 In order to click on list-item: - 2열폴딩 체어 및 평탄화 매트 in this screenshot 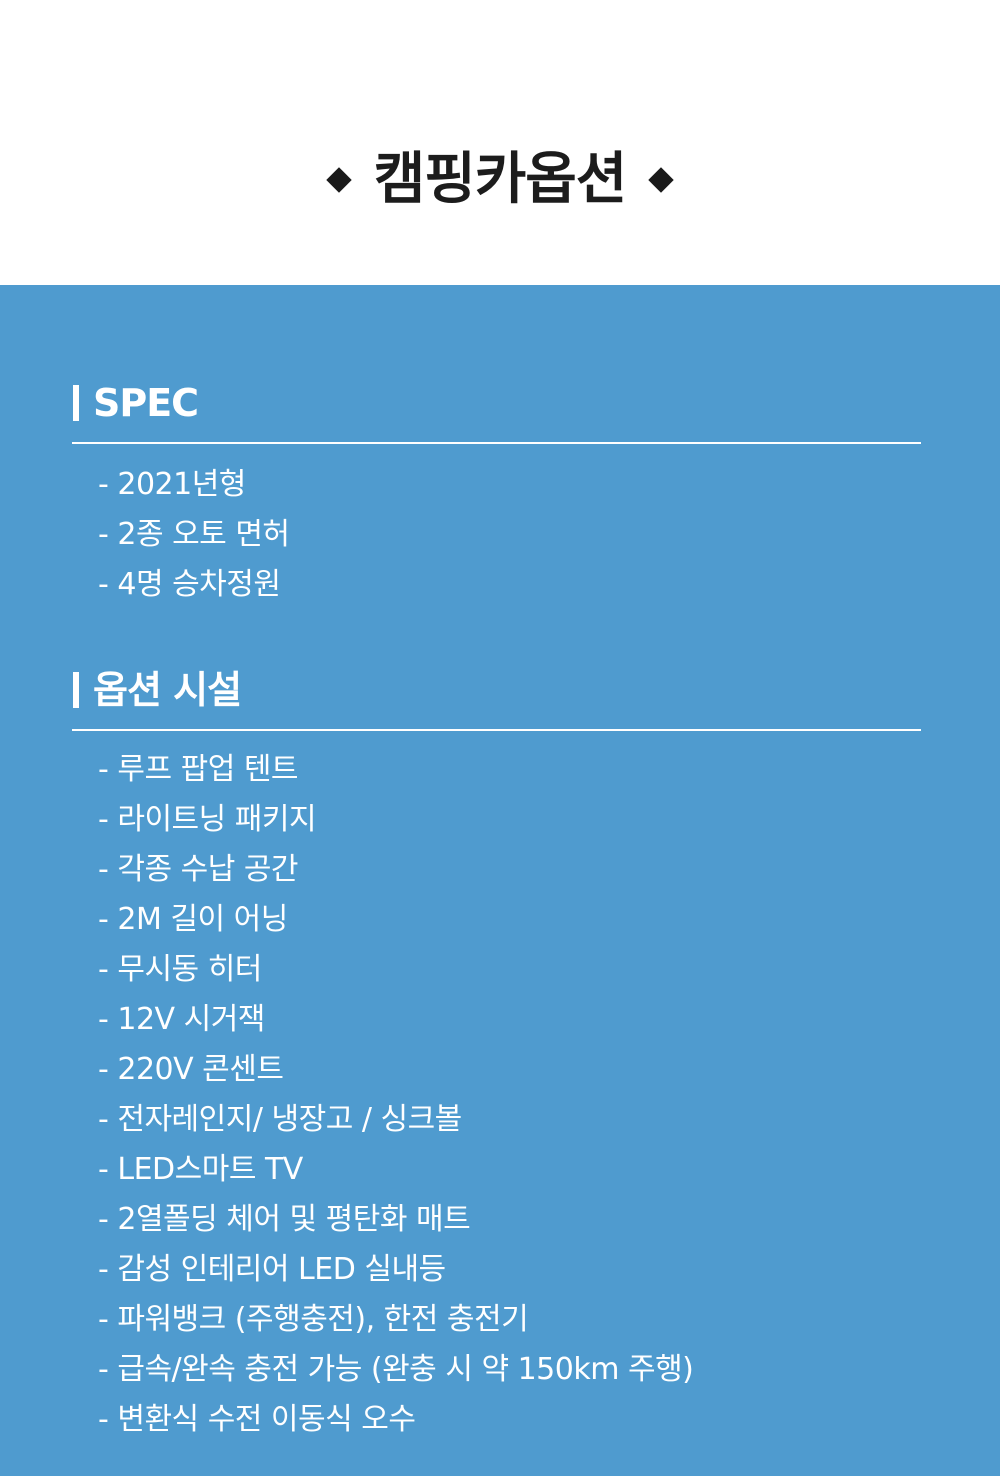, I will do `click(284, 1219)`.